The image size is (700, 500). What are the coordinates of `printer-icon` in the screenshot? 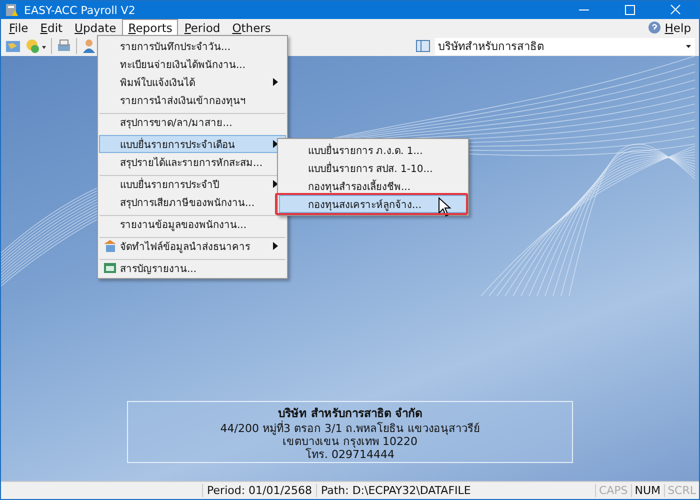 It's located at (64, 46).